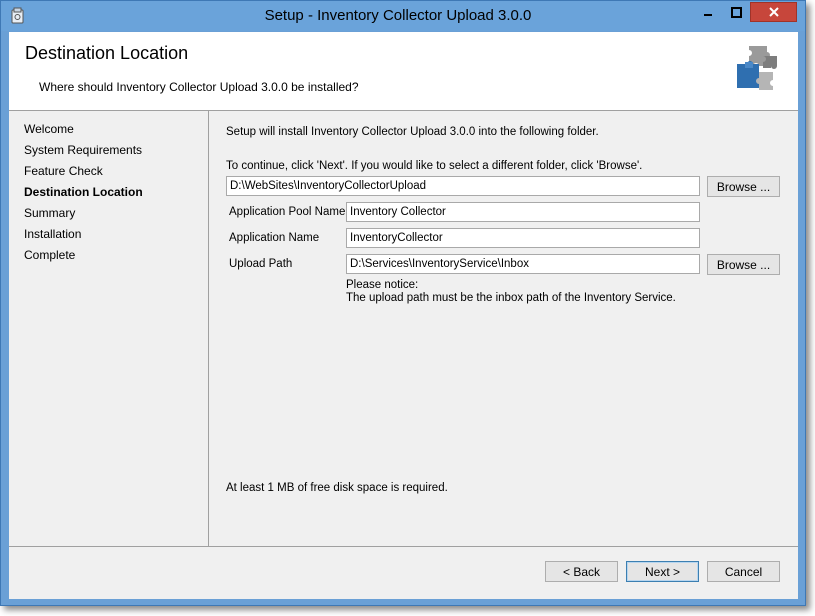  I want to click on upload-path-label: Upload Path, so click(261, 264).